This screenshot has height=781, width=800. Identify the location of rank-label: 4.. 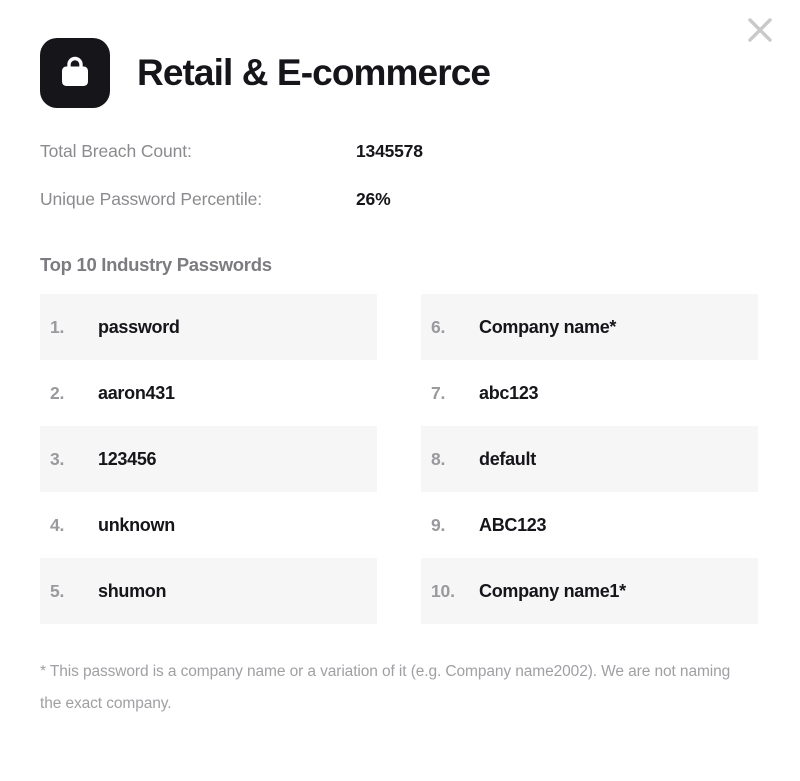
(57, 524).